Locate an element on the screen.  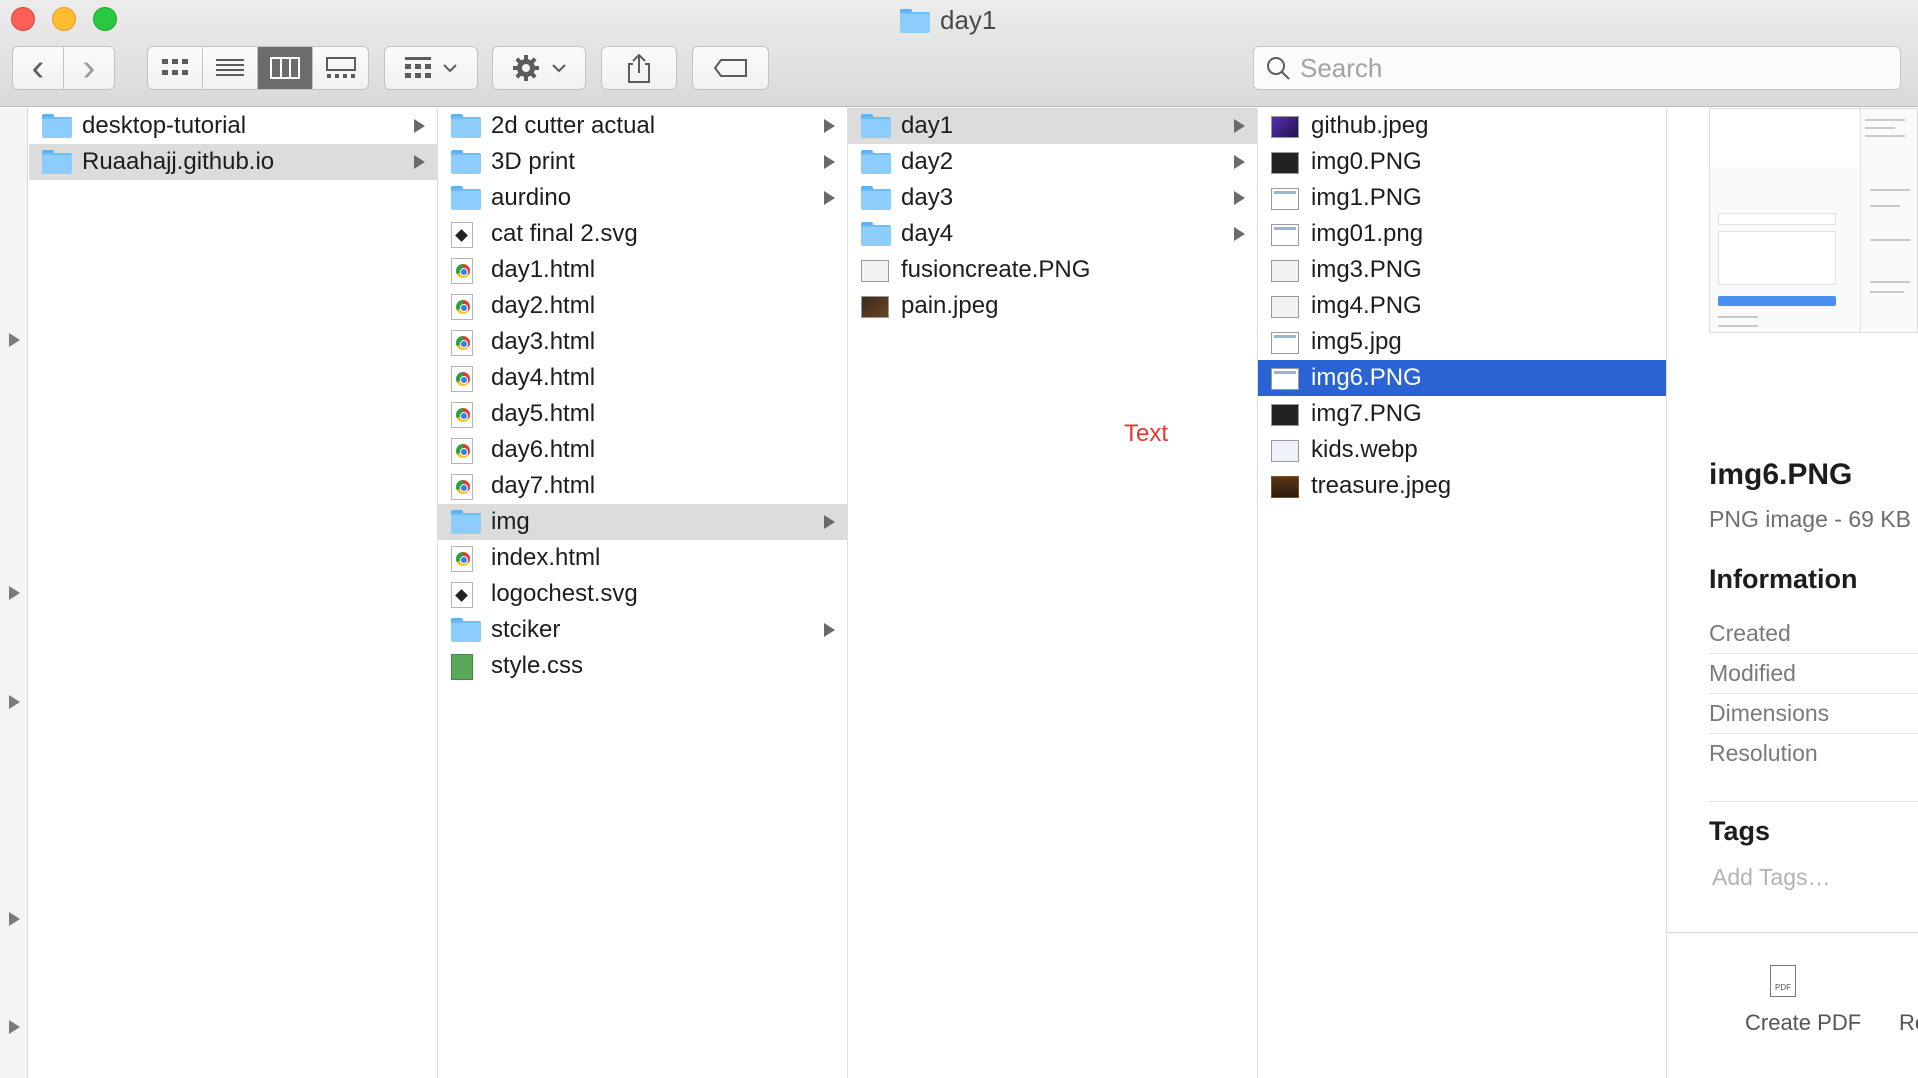
file-row: day3.html is located at coordinates (642, 342).